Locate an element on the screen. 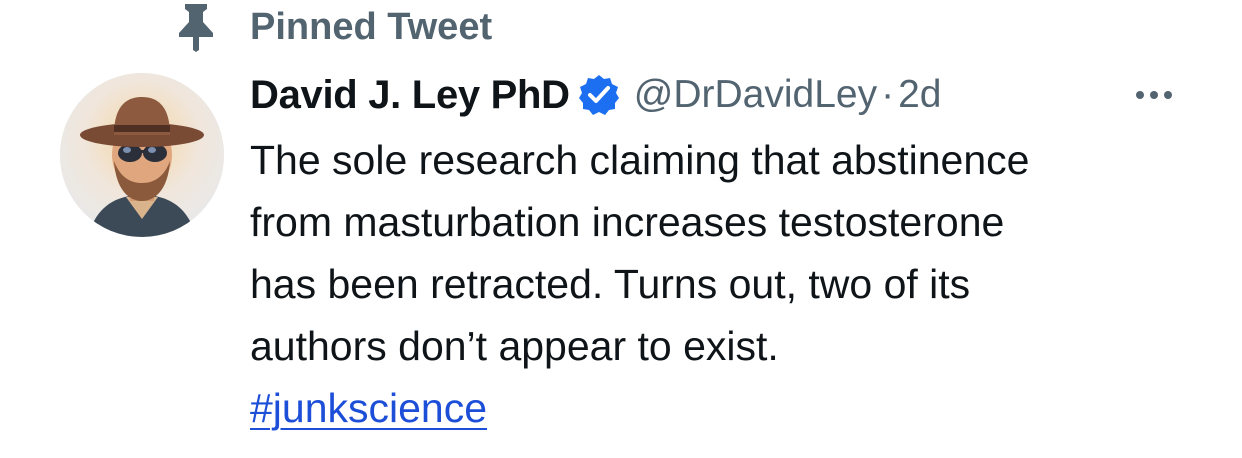  pinned-tweet-label: Pinned Tweet is located at coordinates (371, 27).